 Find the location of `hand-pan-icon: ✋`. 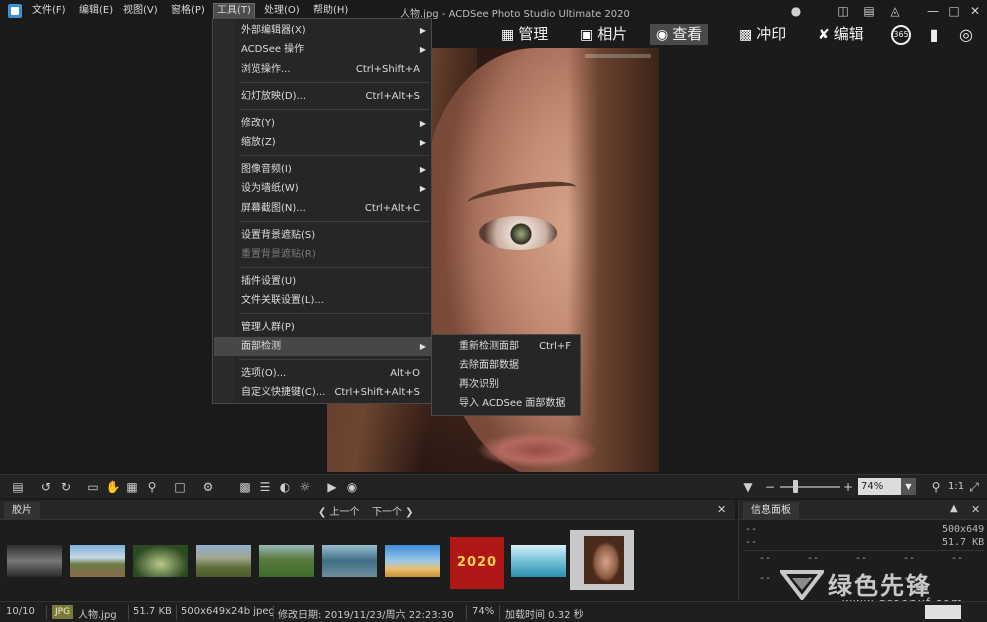

hand-pan-icon: ✋ is located at coordinates (113, 487).